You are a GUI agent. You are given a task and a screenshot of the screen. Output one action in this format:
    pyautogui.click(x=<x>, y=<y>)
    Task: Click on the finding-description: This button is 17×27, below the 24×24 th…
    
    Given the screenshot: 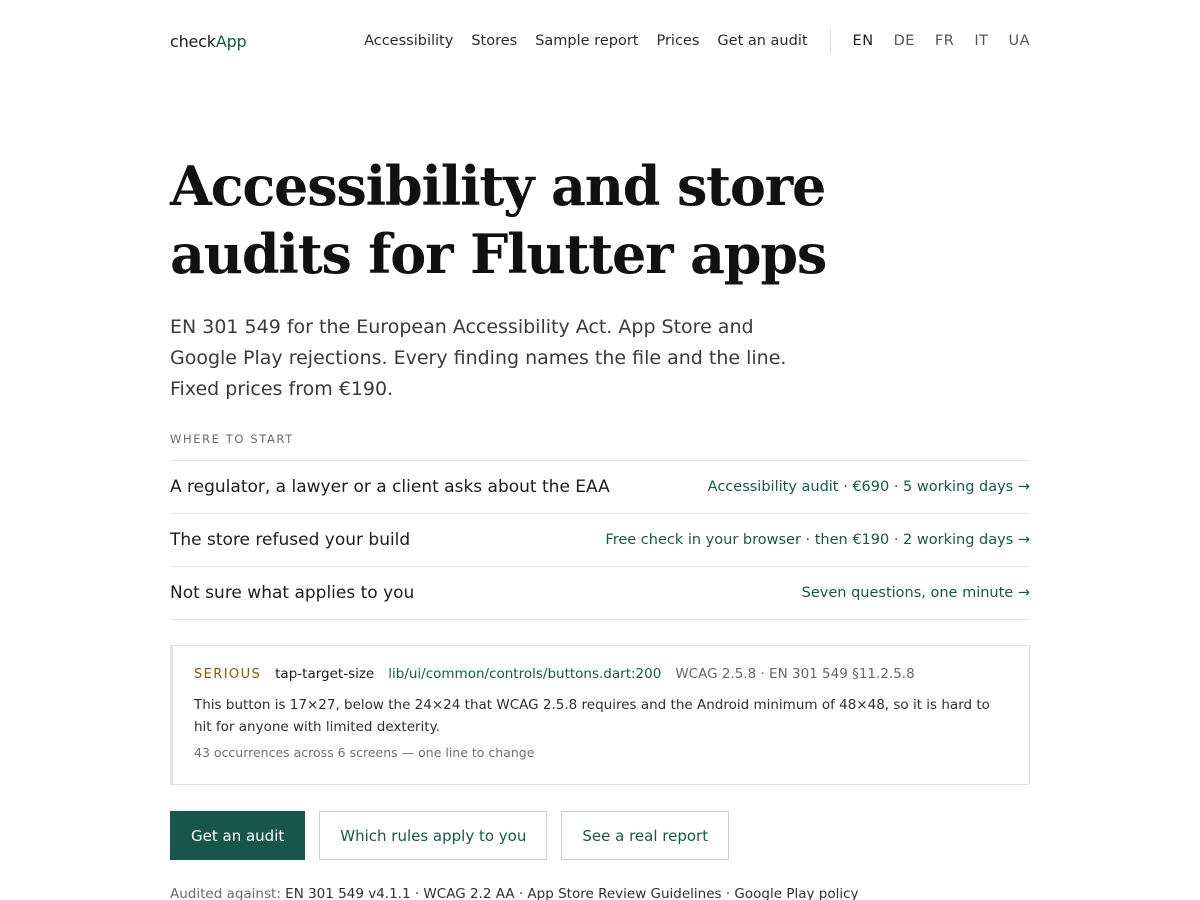 What is the action you would take?
    pyautogui.click(x=592, y=716)
    